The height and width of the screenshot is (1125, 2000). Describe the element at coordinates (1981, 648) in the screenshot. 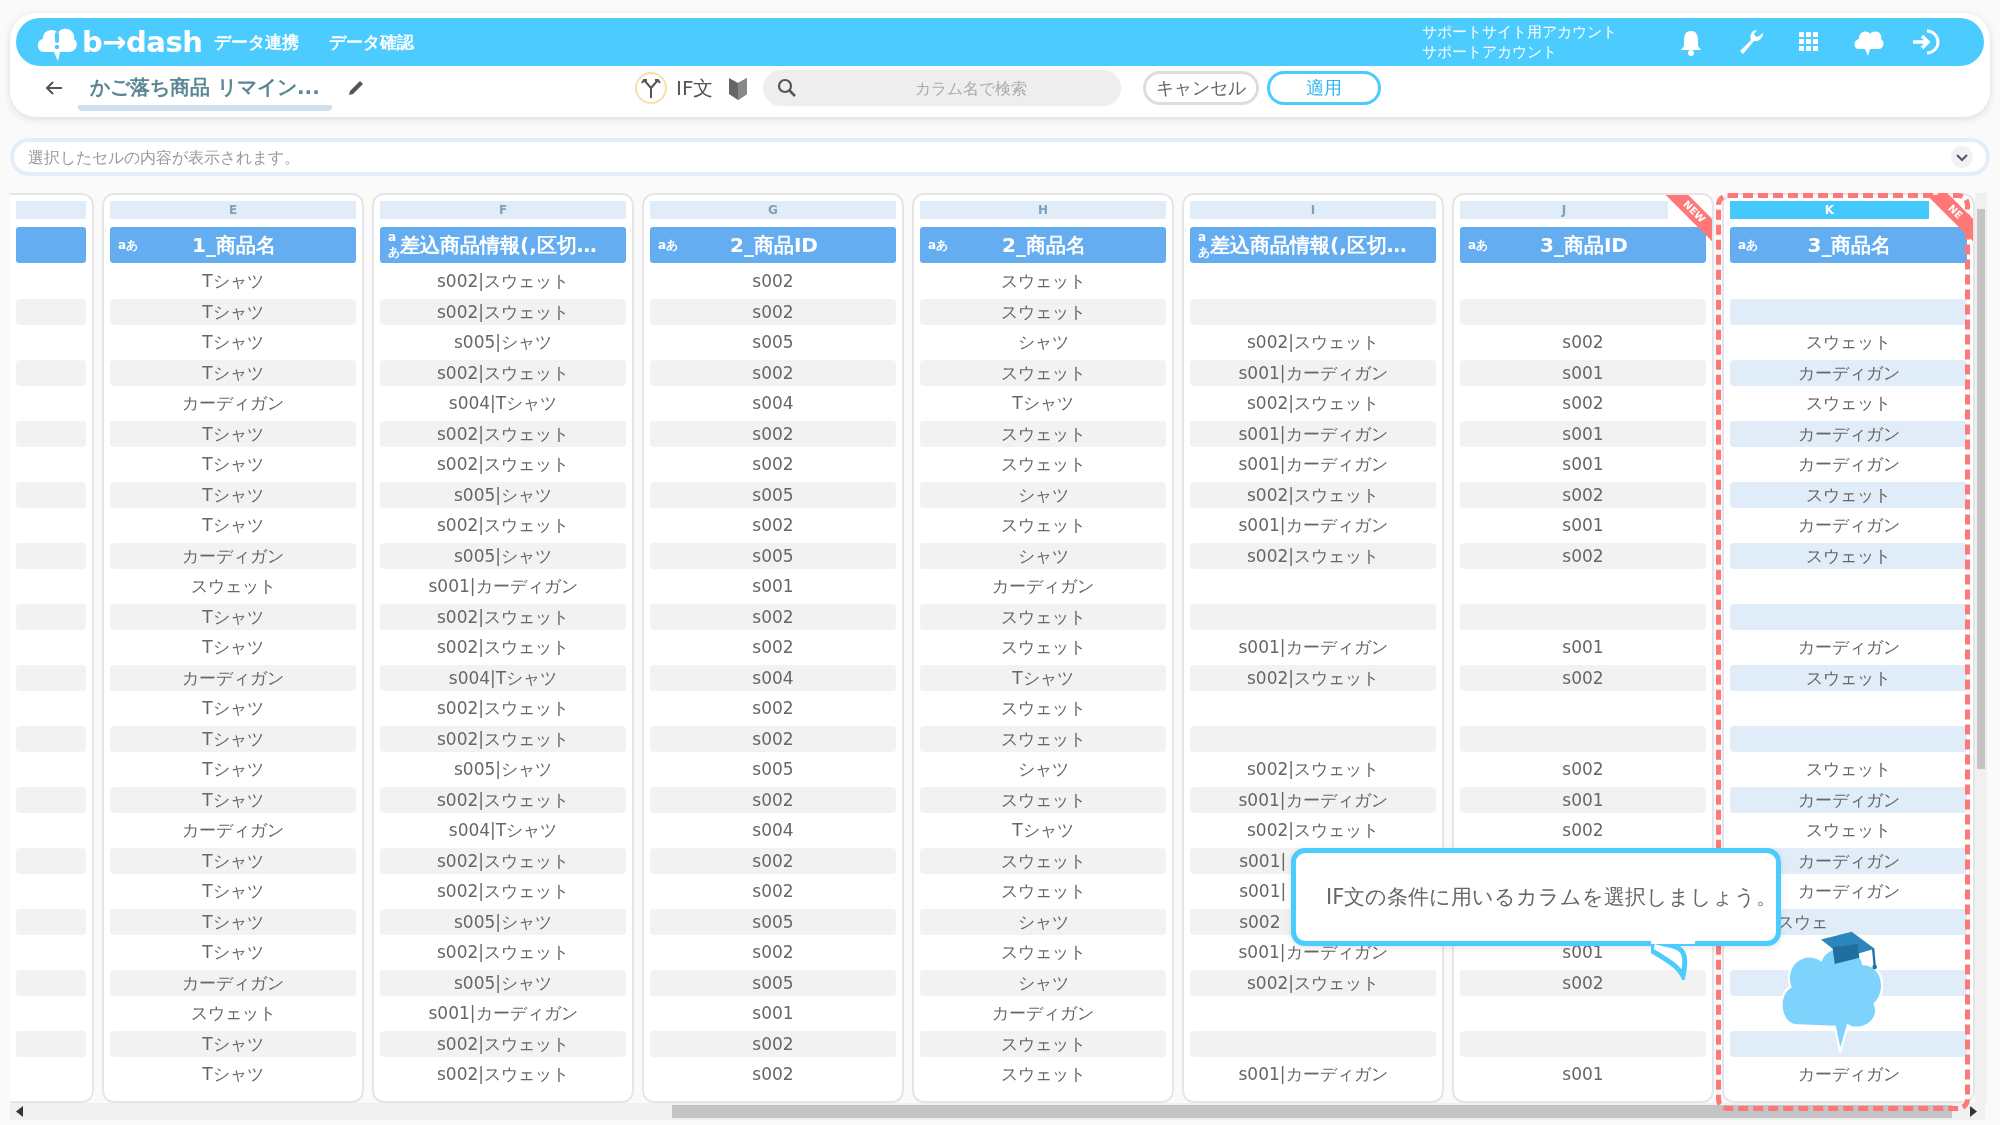

I see `vertical-scrollbar` at that location.